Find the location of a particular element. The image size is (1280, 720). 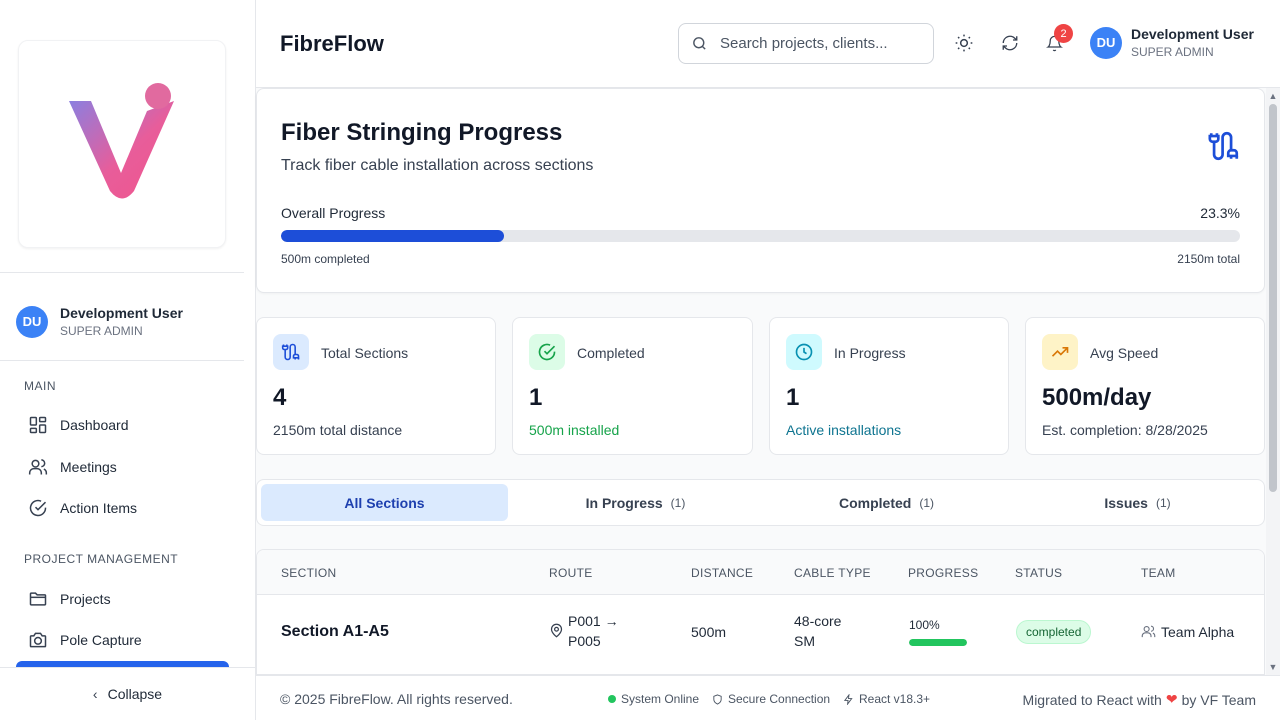

theme-toggle-button is located at coordinates (964, 43).